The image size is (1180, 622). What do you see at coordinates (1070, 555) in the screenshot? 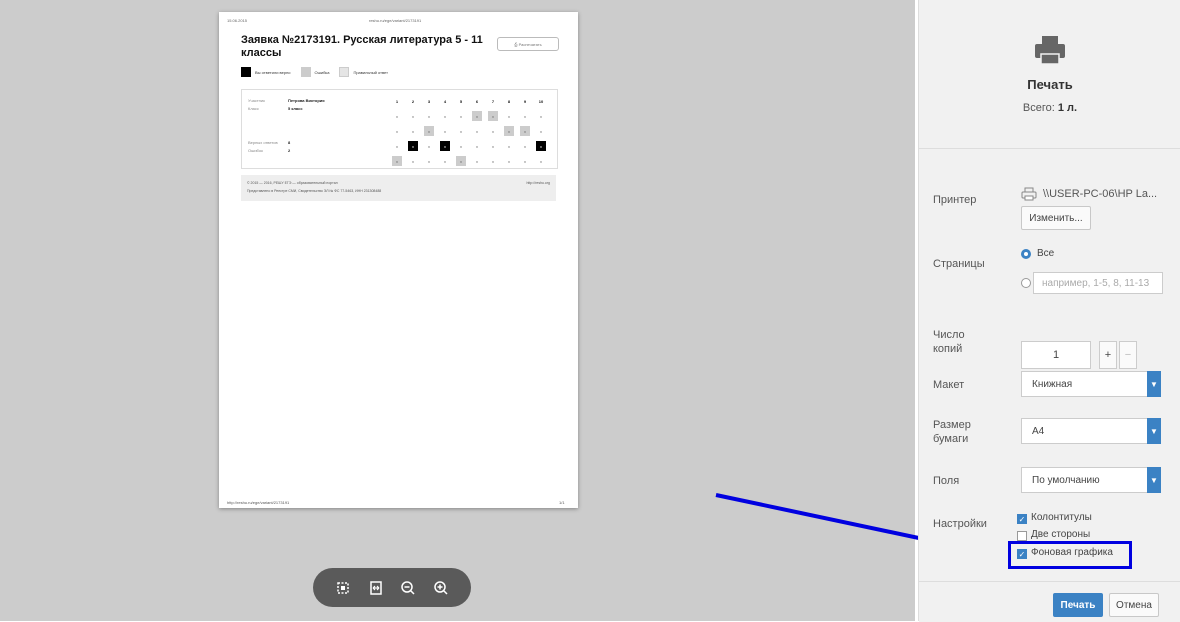
I see `annotation-highlight-box` at bounding box center [1070, 555].